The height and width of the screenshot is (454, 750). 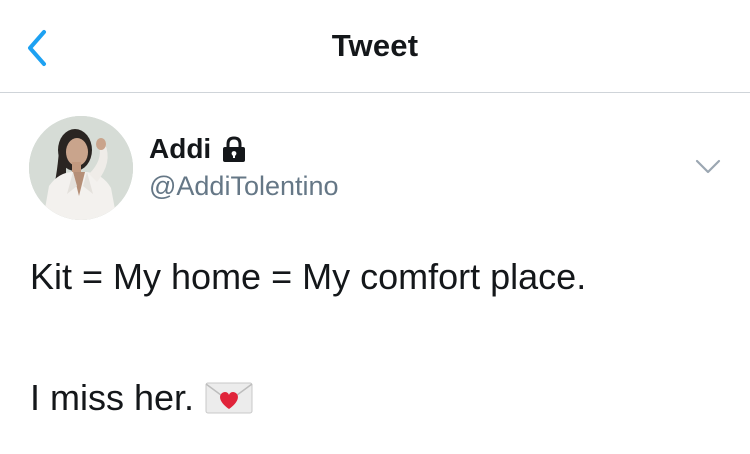 I want to click on avatar-photo, so click(x=81, y=168).